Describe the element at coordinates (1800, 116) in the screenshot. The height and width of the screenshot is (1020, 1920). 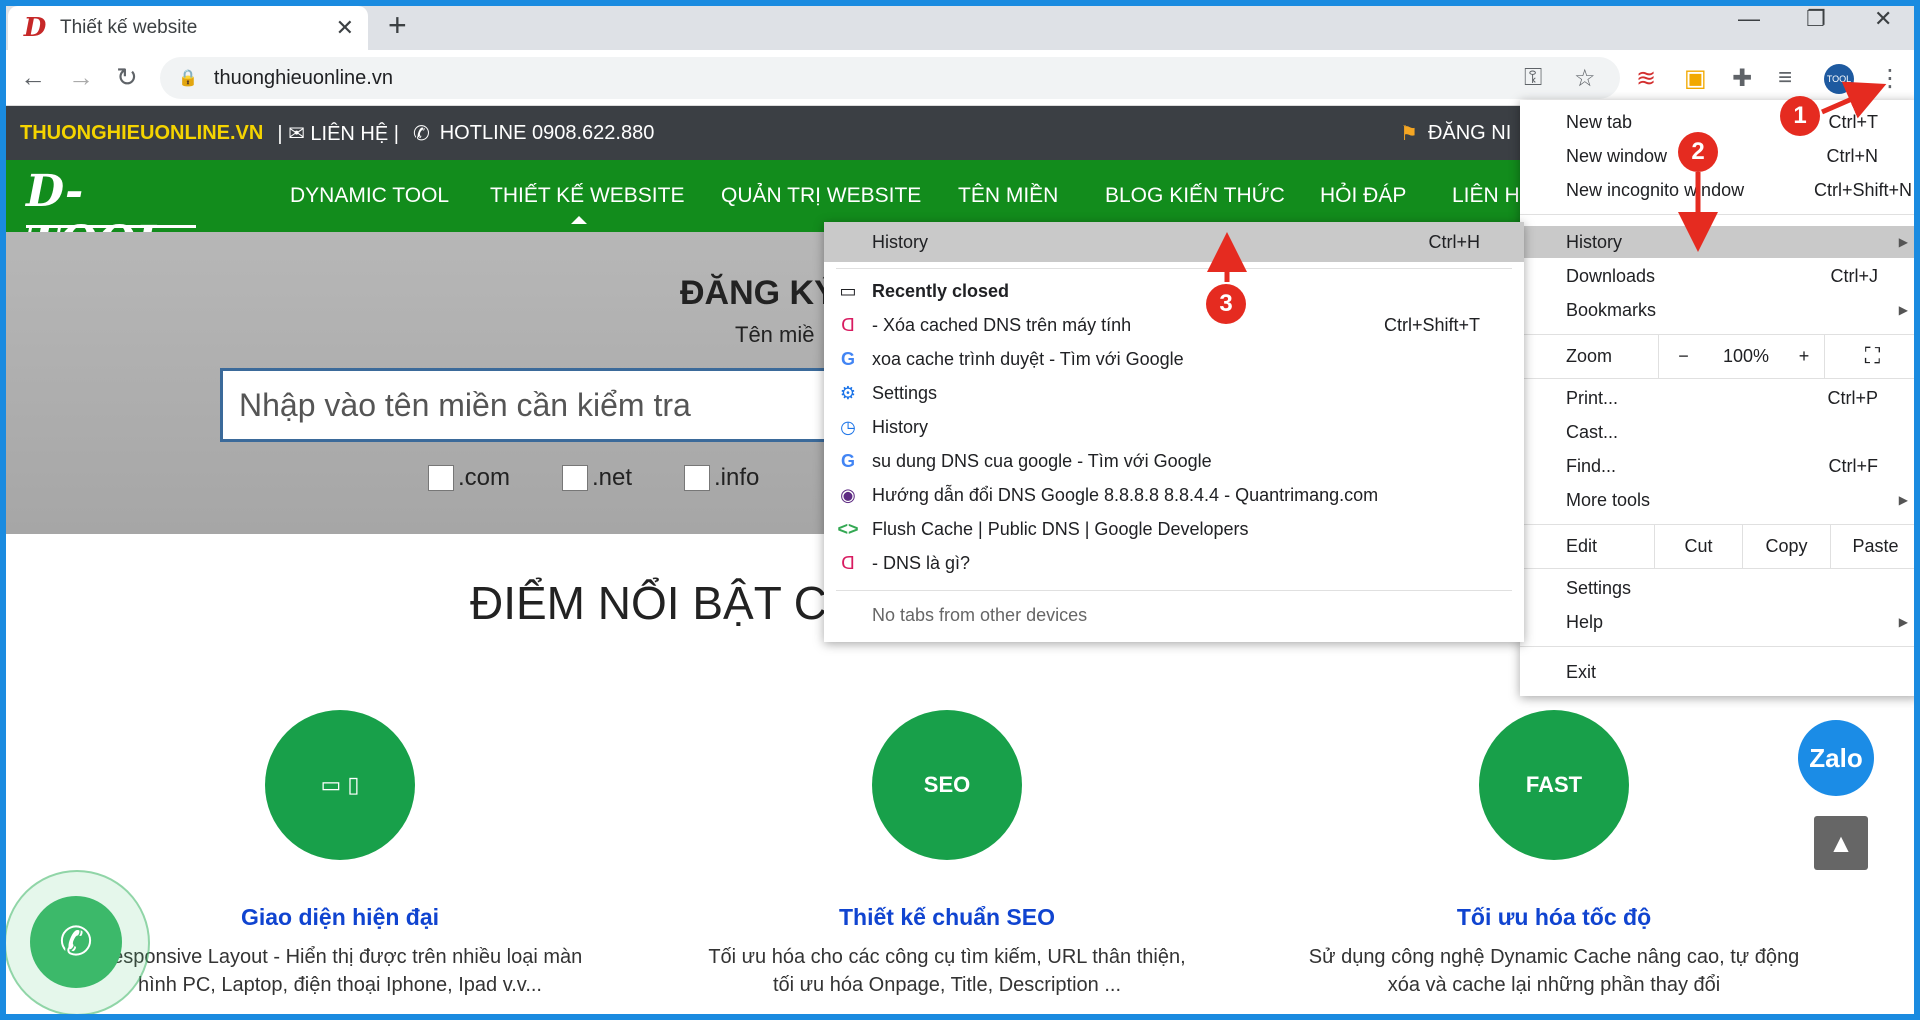
I see `callout-badge-1: 1` at that location.